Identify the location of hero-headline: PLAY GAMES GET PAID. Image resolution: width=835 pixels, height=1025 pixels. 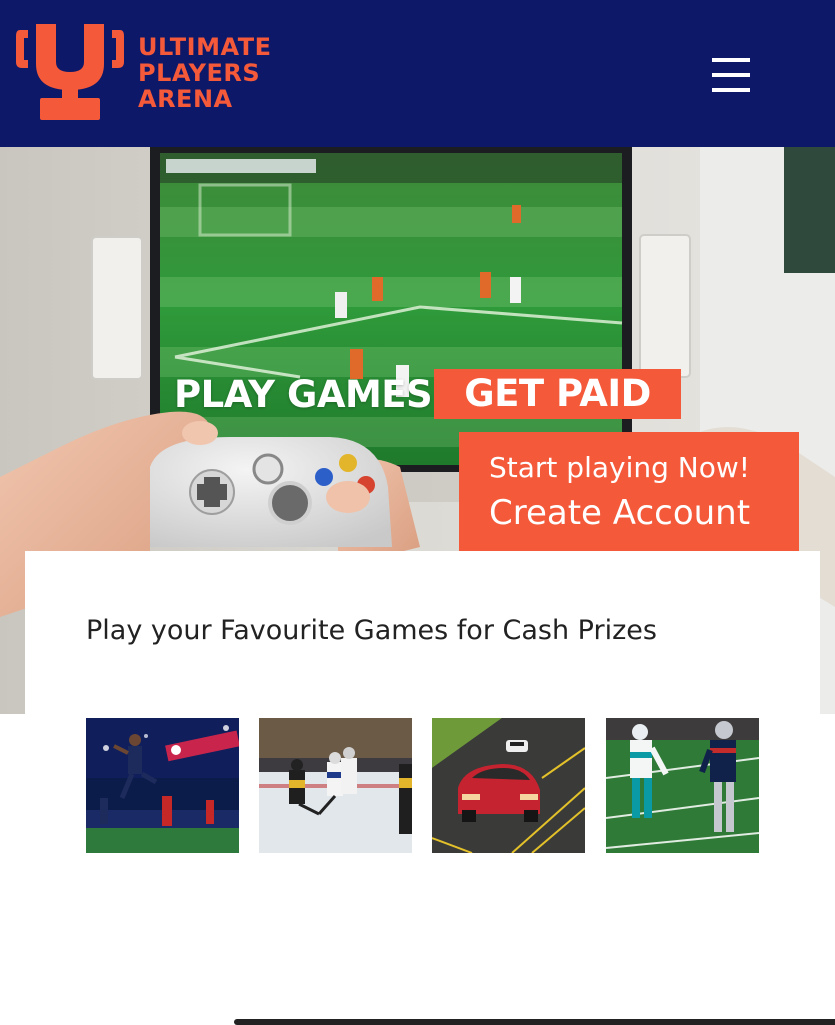
(427, 394).